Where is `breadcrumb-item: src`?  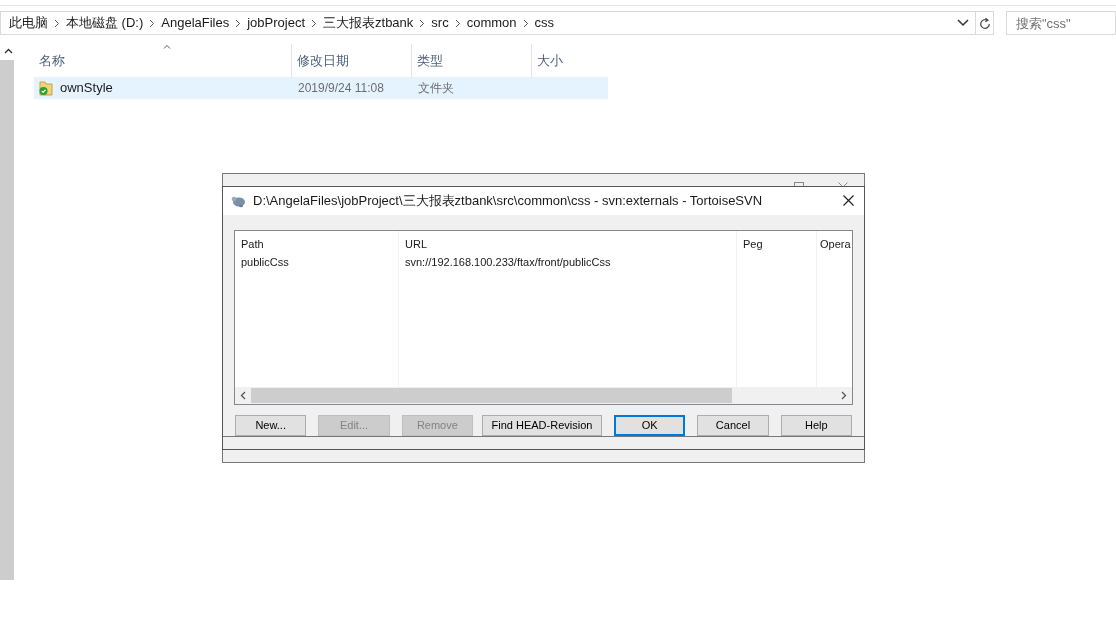
breadcrumb-item: src is located at coordinates (440, 23).